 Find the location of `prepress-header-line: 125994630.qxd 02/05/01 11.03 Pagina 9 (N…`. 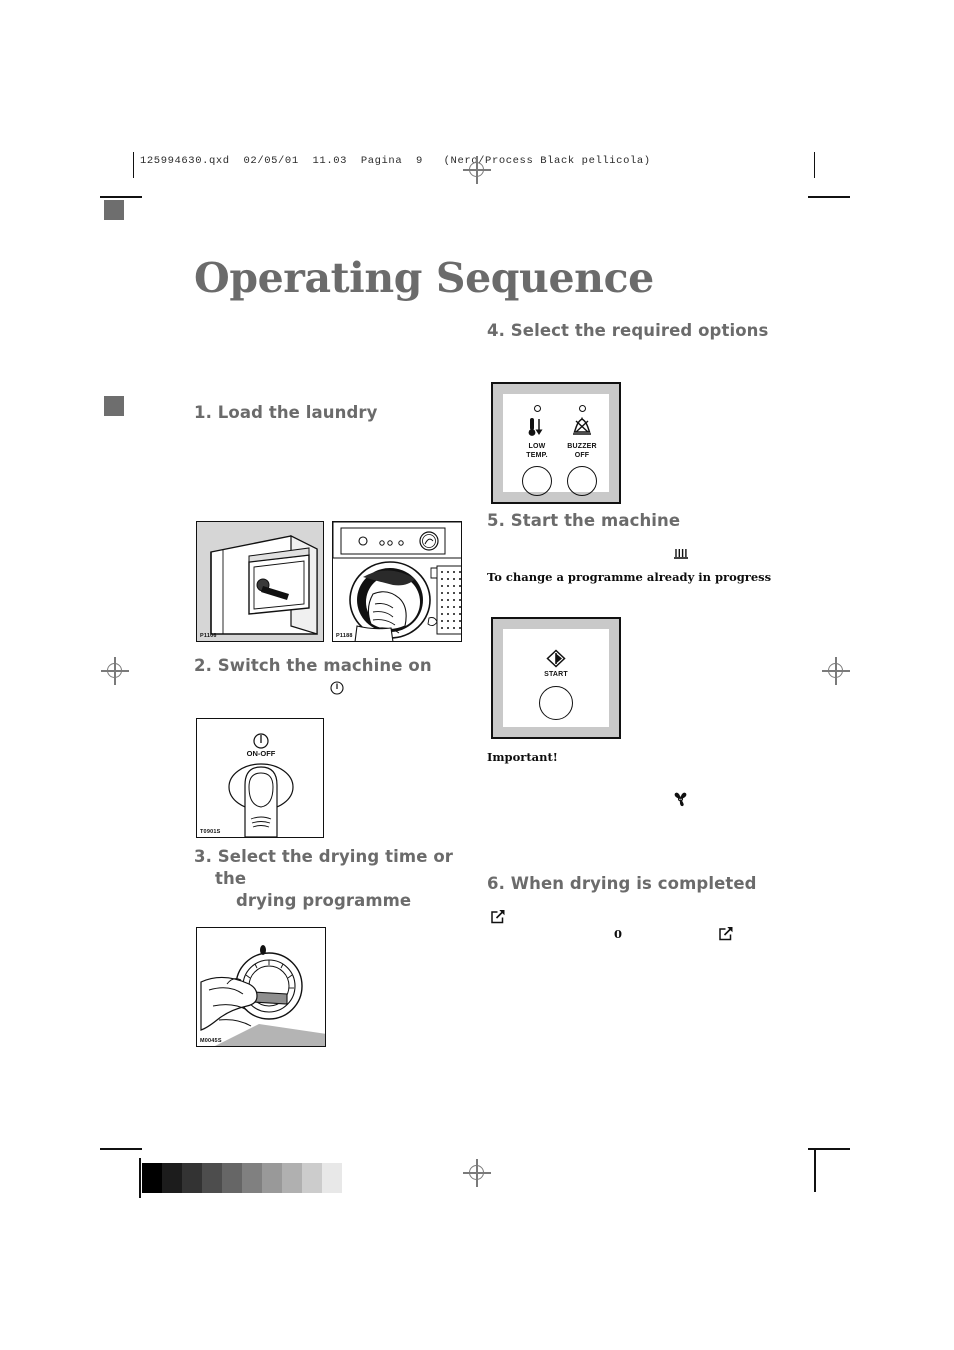

prepress-header-line: 125994630.qxd 02/05/01 11.03 Pagina 9 (N… is located at coordinates (395, 161).